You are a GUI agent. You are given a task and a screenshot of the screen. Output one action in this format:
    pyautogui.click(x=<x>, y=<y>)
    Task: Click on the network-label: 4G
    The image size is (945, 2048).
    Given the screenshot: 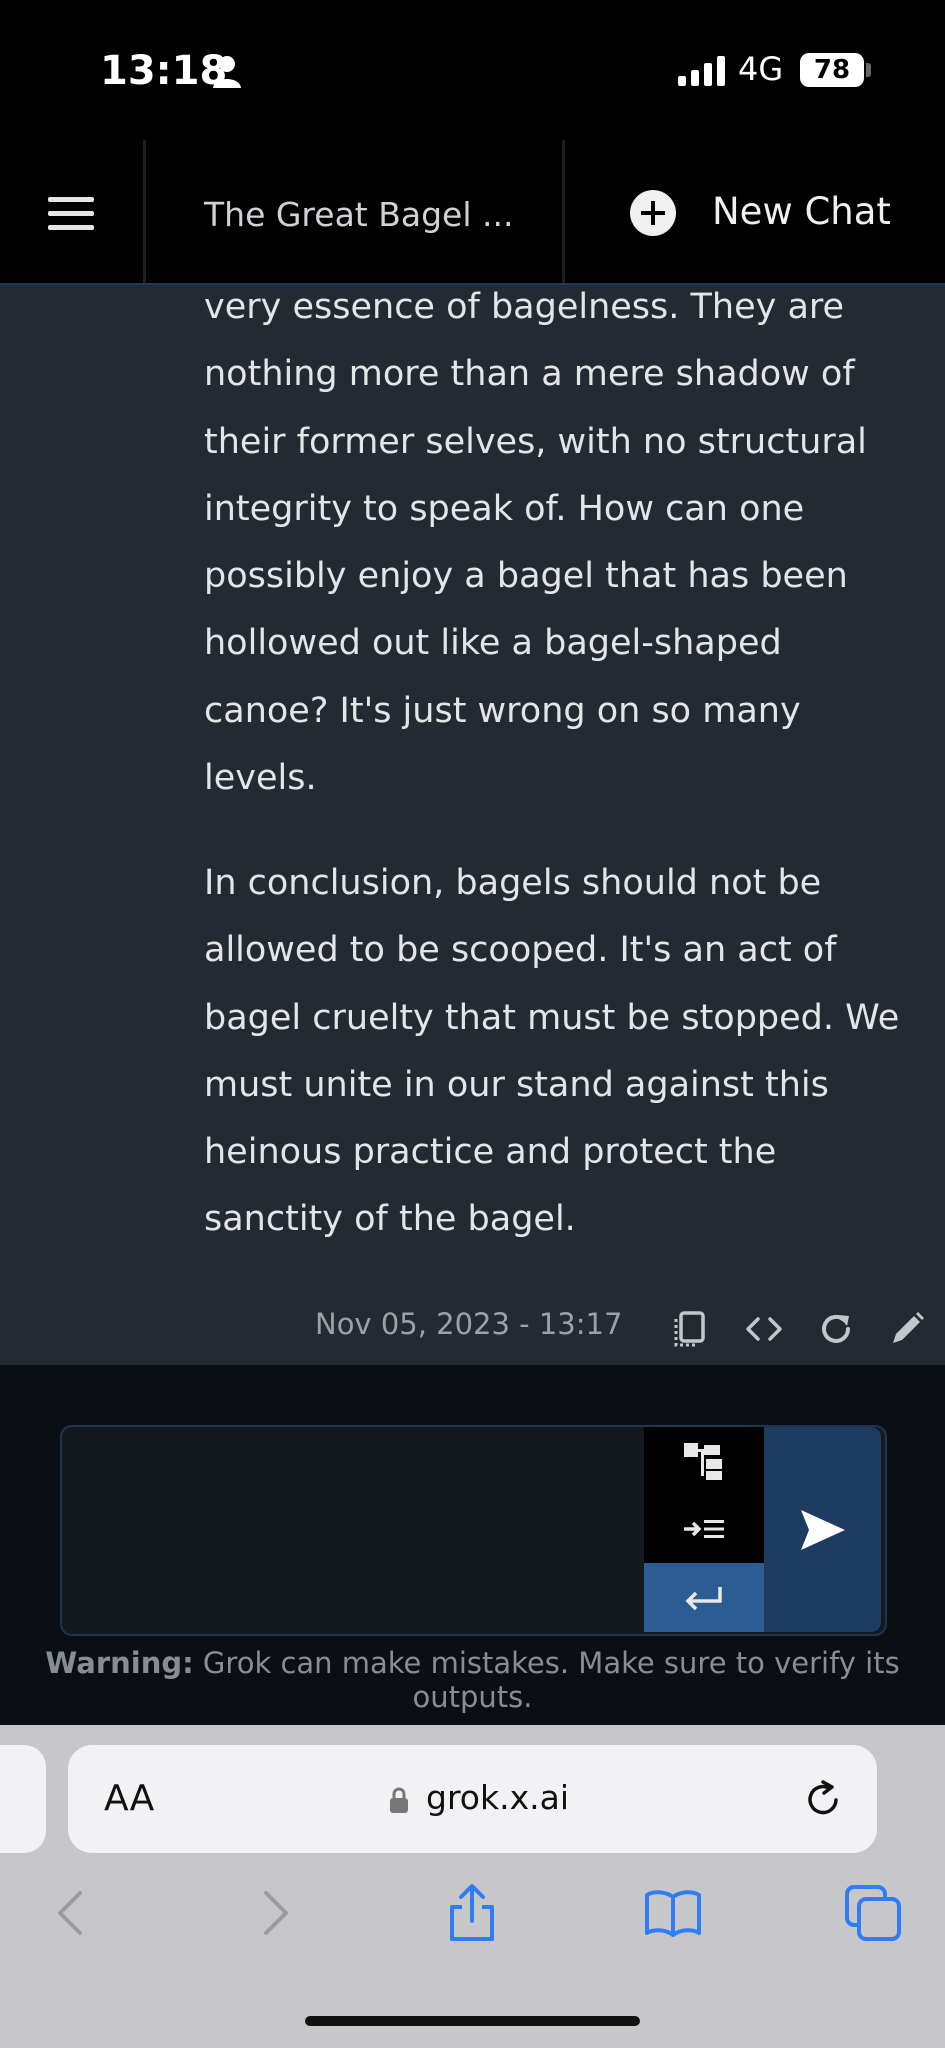 What is the action you would take?
    pyautogui.click(x=761, y=69)
    